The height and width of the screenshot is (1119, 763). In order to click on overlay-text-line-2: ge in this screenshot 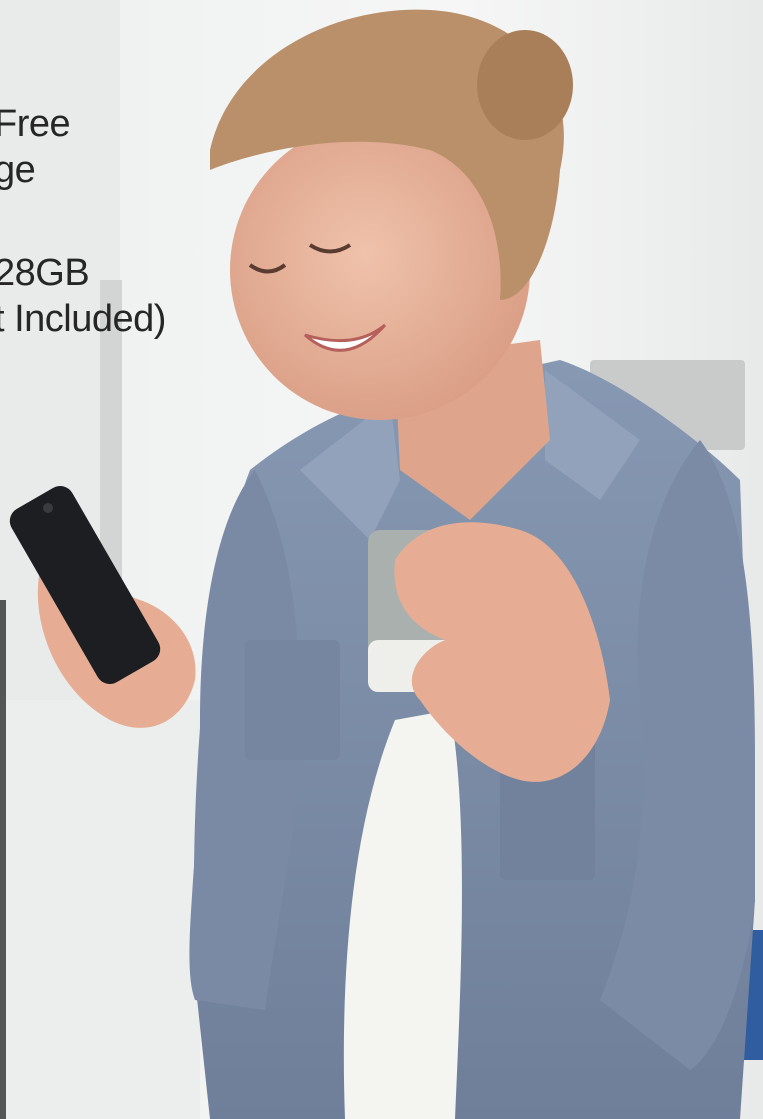, I will do `click(18, 170)`.